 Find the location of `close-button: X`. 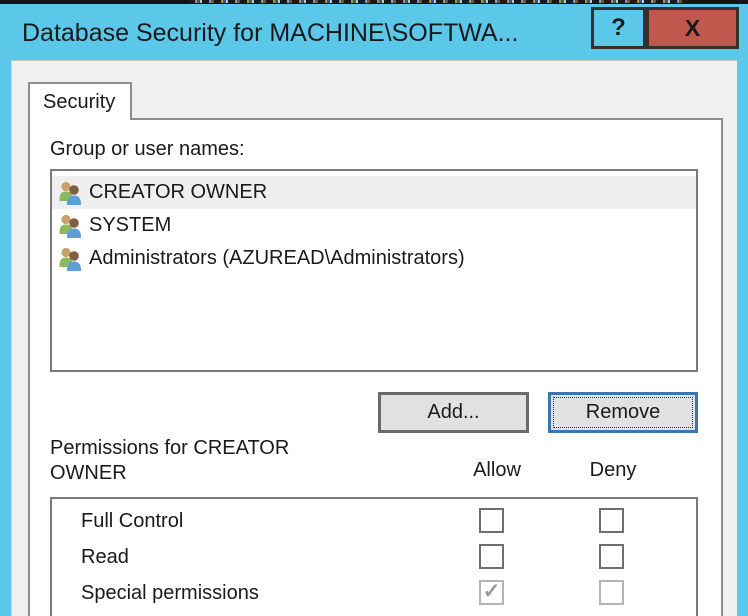

close-button: X is located at coordinates (692, 28).